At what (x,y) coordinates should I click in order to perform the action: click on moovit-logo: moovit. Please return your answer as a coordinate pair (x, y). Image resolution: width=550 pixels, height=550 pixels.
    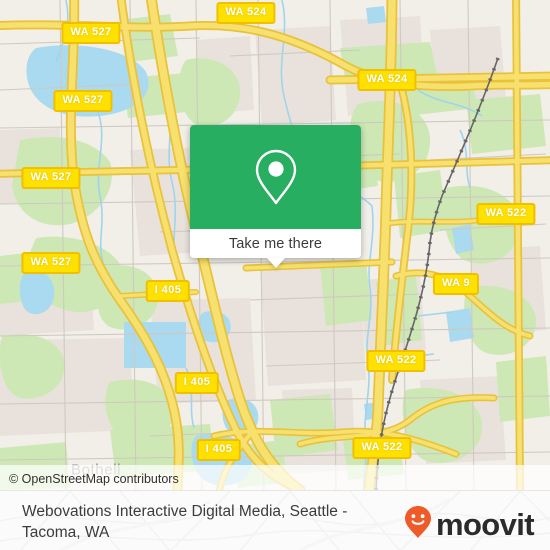
    Looking at the image, I should click on (469, 524).